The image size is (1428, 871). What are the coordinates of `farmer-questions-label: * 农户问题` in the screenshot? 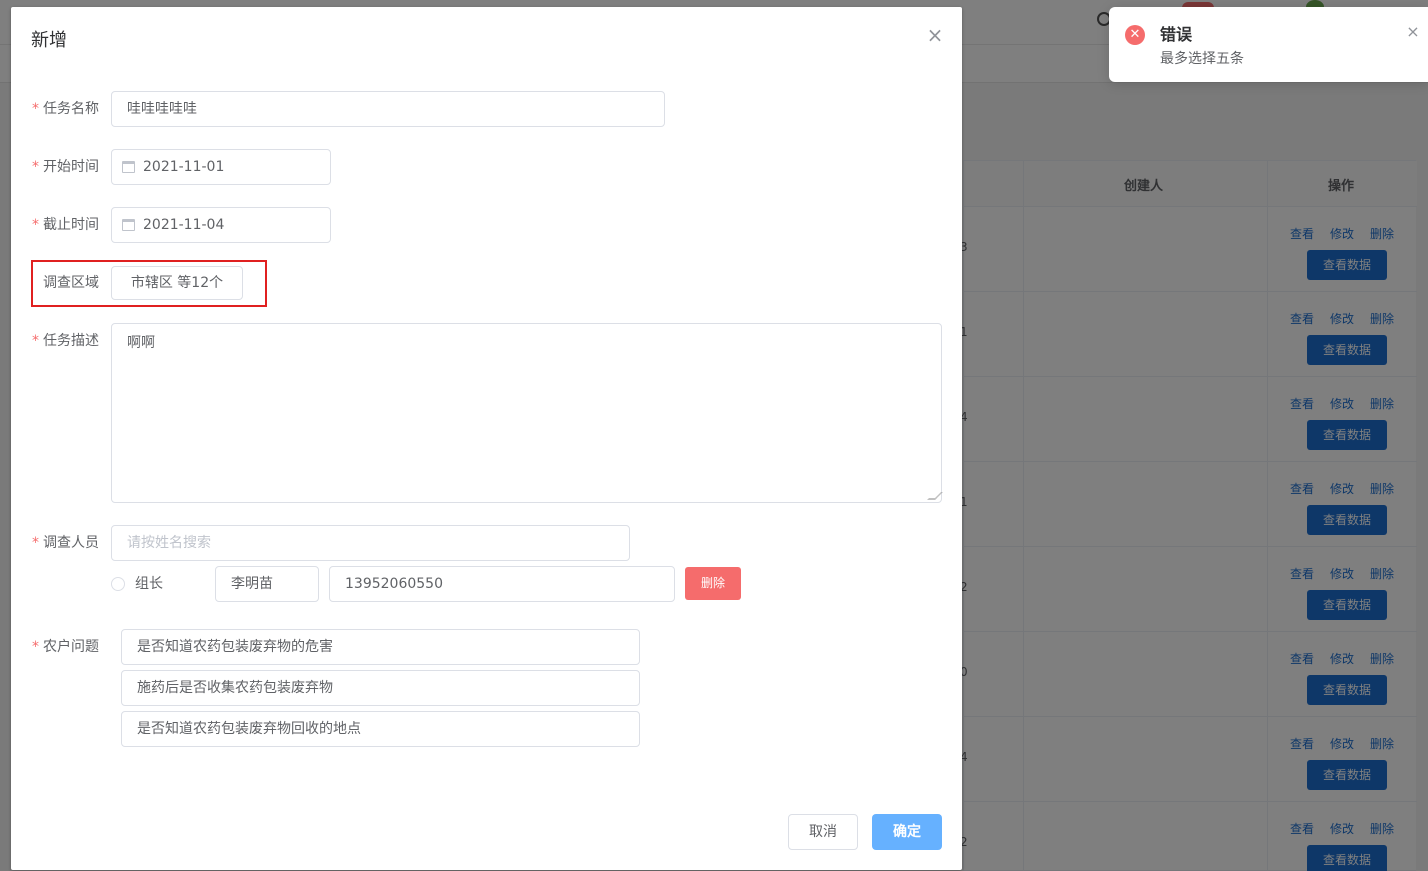 It's located at (65, 647).